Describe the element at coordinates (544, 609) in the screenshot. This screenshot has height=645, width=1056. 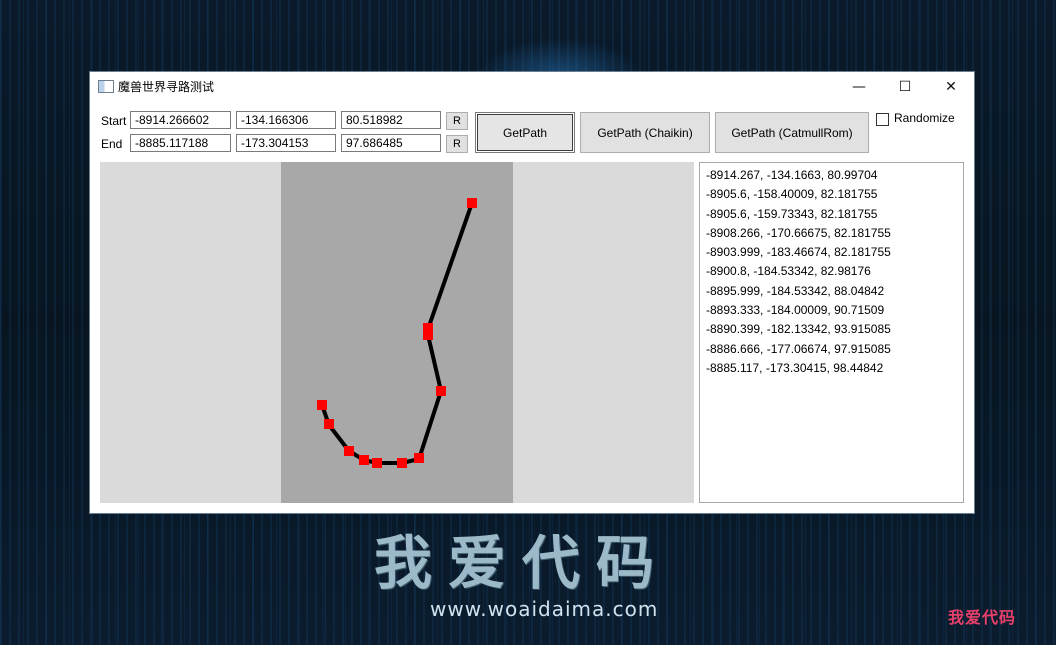
I see `watermark-url: www.woaidaima.com` at that location.